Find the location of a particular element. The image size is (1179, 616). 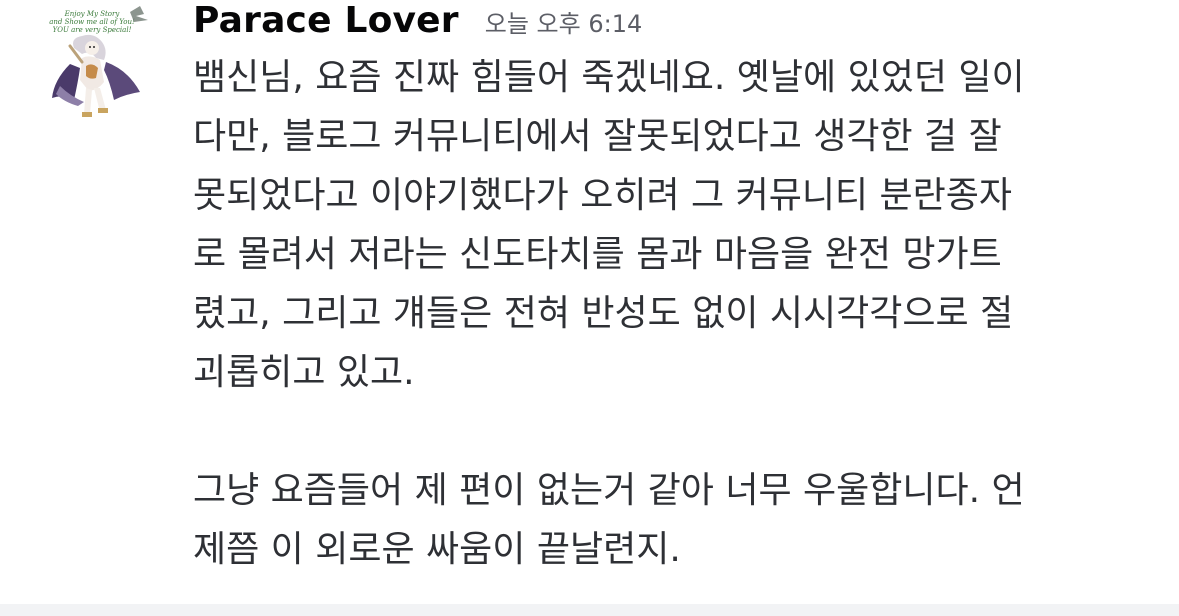

message-line: 뱀신님, 요즘 진짜 힘들어 죽겠네요. 옛날에 있었던 일이 is located at coordinates (609, 77).